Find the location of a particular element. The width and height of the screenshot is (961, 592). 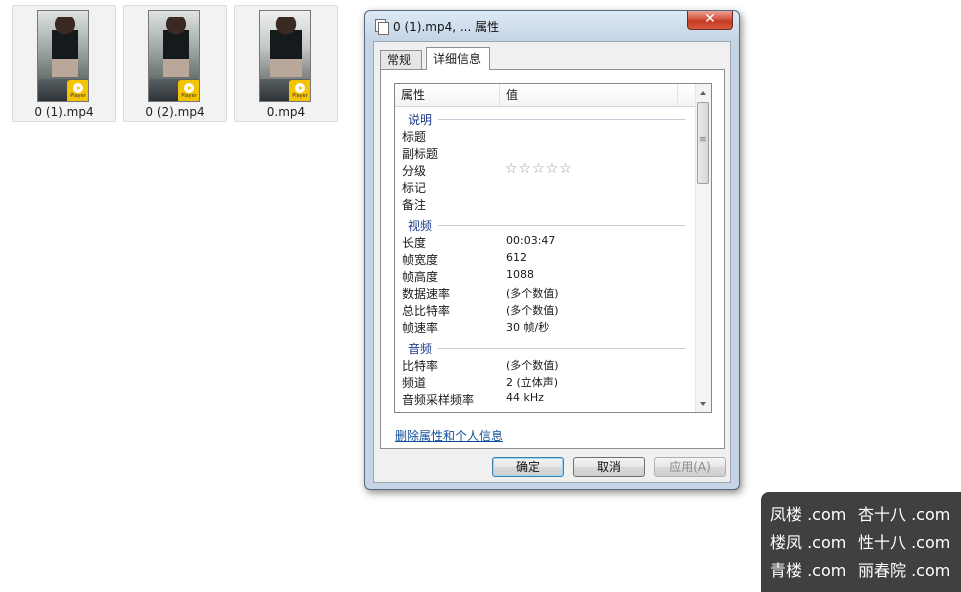

property-row: 数据速率 (多个数值) is located at coordinates (545, 292).